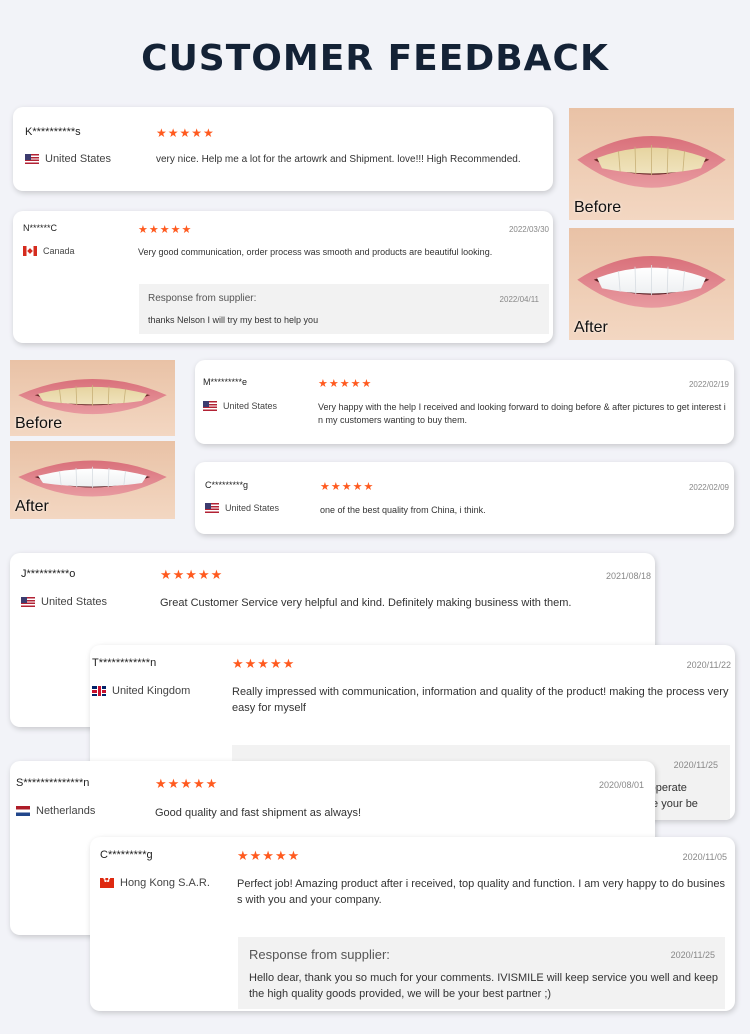 This screenshot has width=750, height=1034. What do you see at coordinates (628, 576) in the screenshot?
I see `review-date: 2021/08/18` at bounding box center [628, 576].